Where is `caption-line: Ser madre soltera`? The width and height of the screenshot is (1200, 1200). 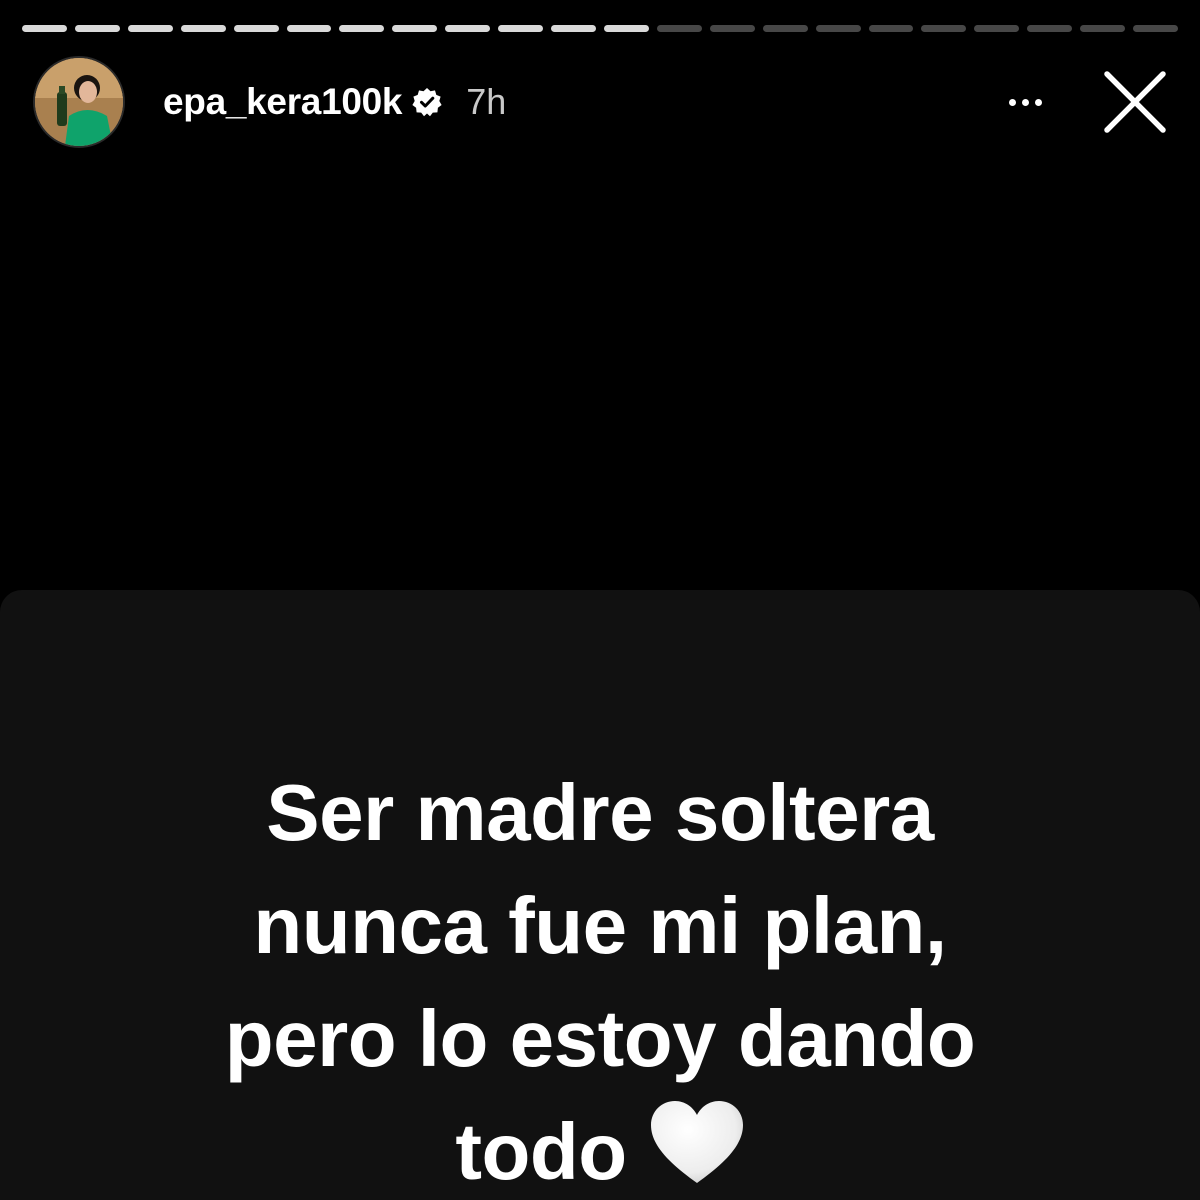
caption-line: Ser madre soltera is located at coordinates (600, 812).